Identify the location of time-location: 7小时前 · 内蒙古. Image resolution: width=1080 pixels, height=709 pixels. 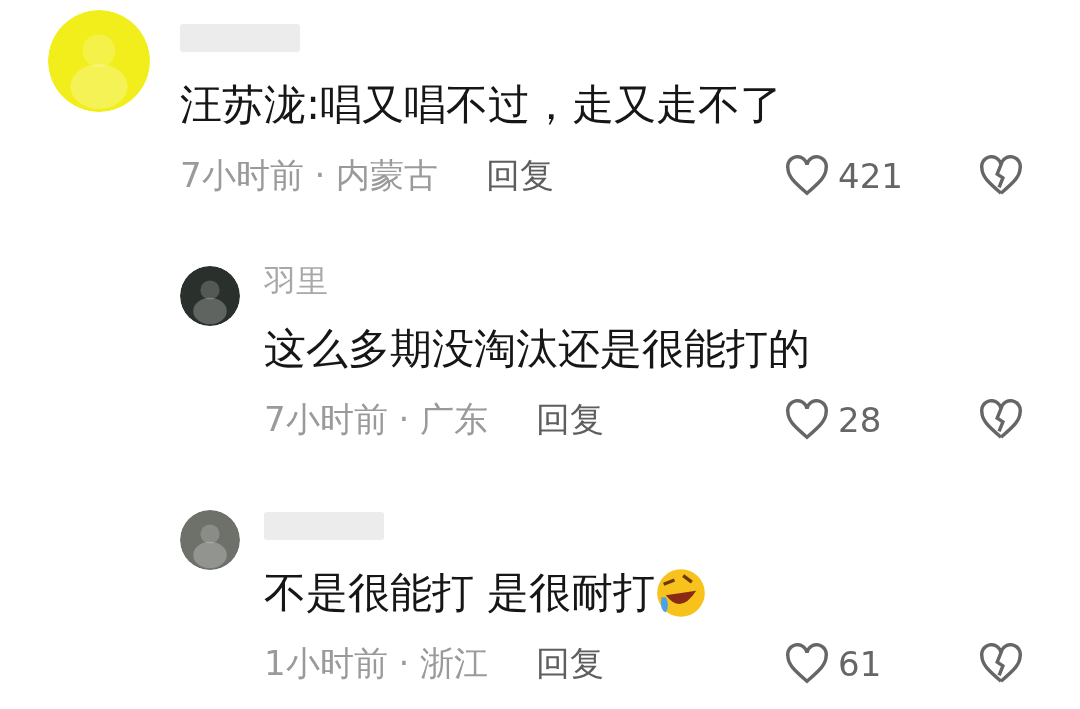
(309, 175).